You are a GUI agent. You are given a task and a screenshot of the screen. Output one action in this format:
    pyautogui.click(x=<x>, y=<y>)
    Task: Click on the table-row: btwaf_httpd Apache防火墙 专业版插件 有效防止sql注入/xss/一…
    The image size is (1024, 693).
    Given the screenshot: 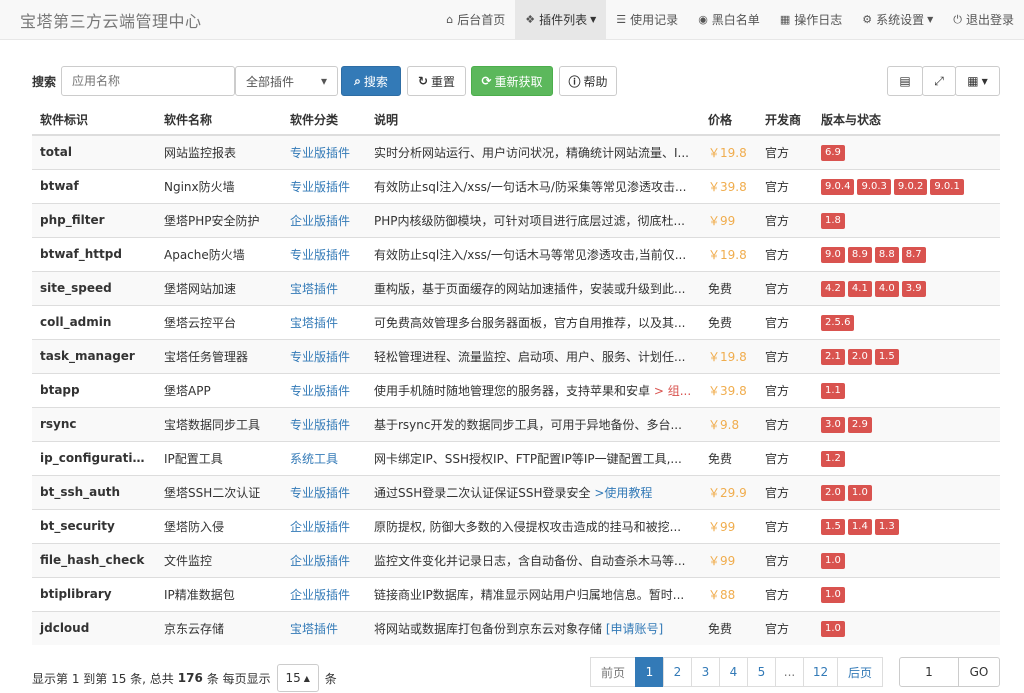 What is the action you would take?
    pyautogui.click(x=516, y=253)
    